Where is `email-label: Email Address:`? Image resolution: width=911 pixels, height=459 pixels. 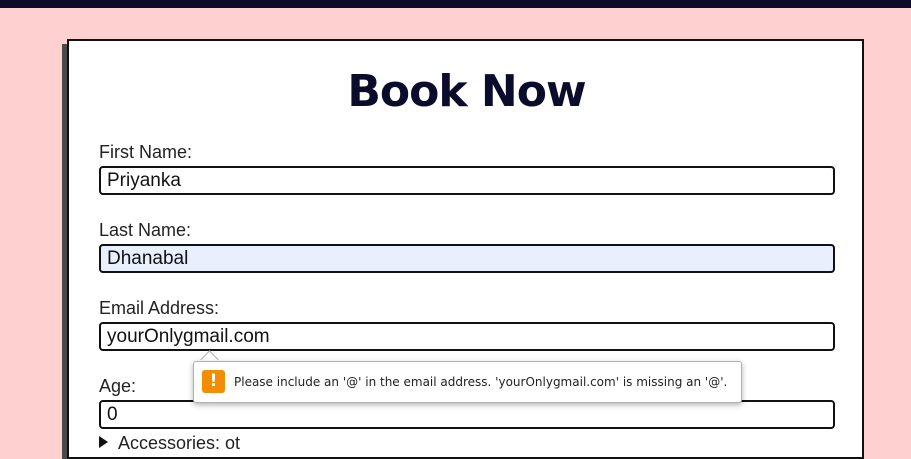 email-label: Email Address: is located at coordinates (159, 308).